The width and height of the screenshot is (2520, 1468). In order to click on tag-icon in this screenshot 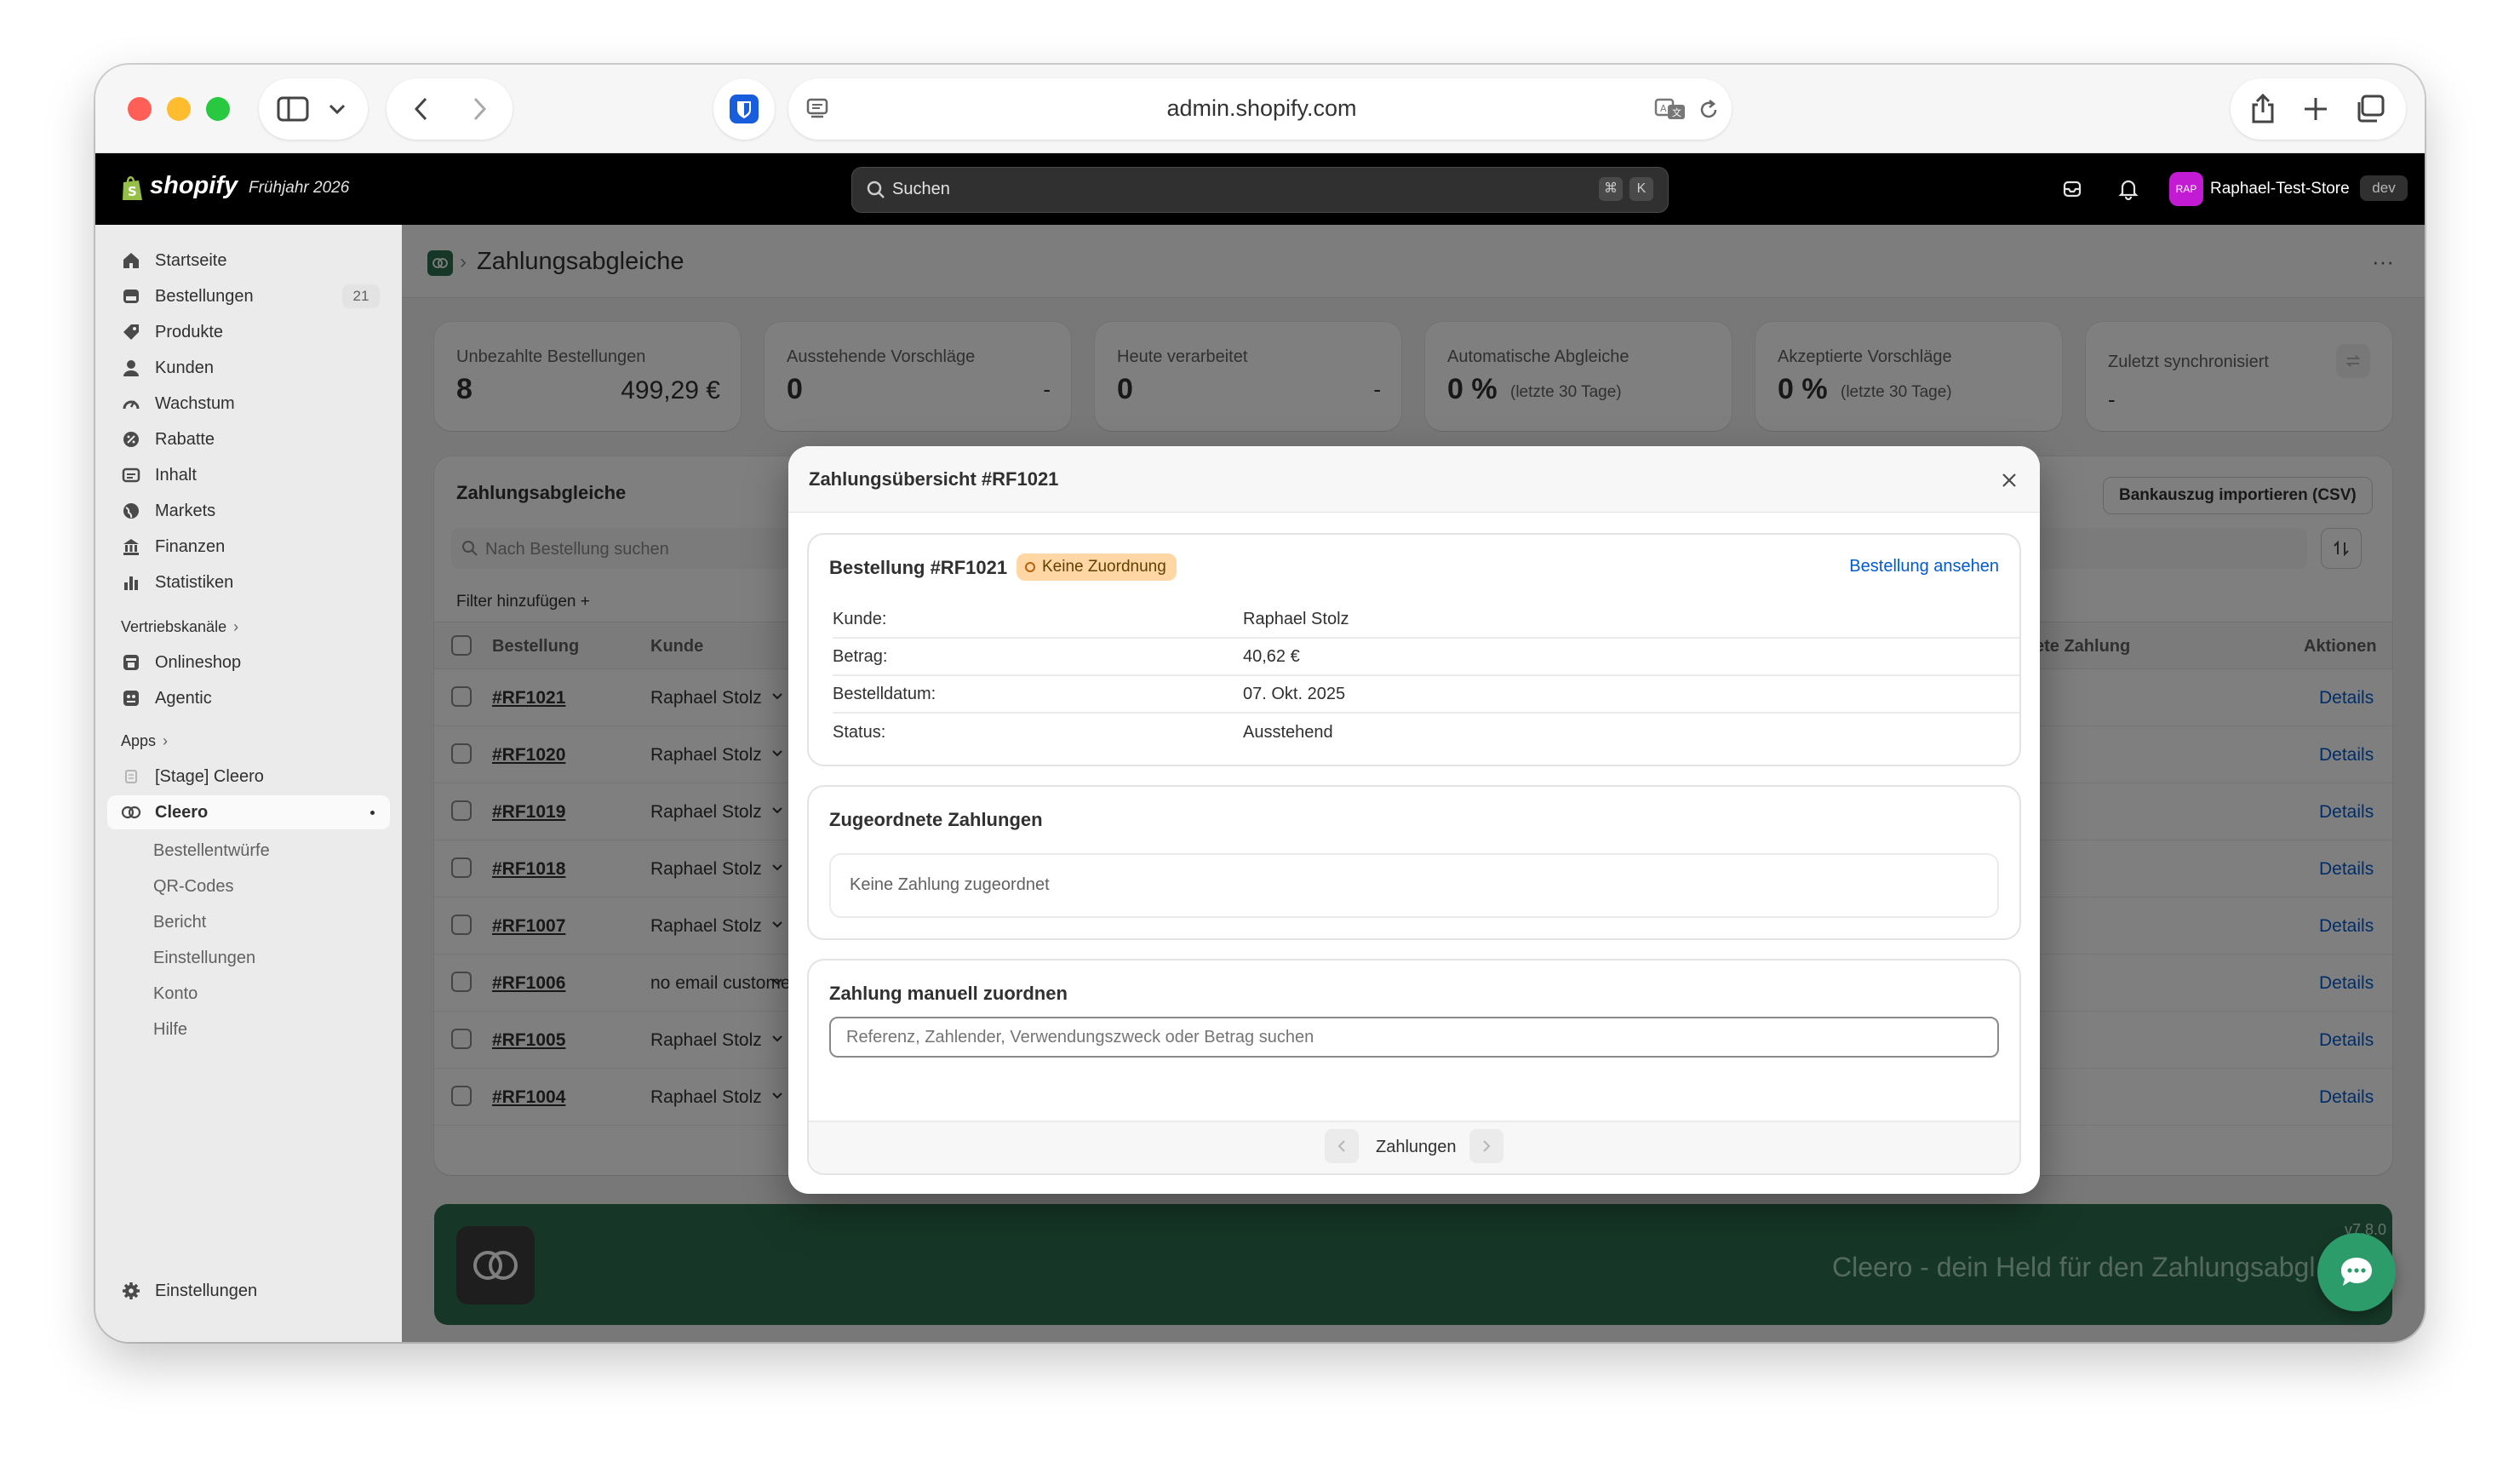, I will do `click(131, 332)`.